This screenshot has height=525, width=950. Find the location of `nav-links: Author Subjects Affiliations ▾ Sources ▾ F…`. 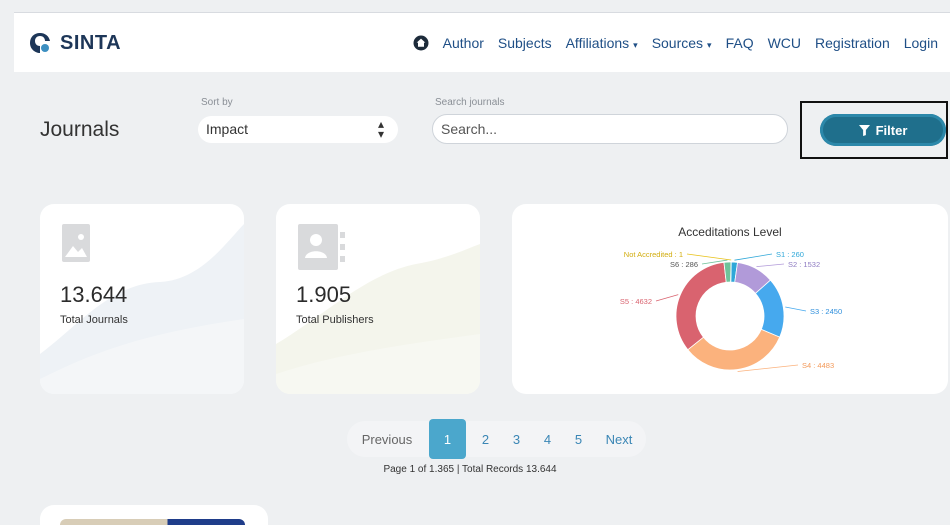

nav-links: Author Subjects Affiliations ▾ Sources ▾ F… is located at coordinates (675, 43).